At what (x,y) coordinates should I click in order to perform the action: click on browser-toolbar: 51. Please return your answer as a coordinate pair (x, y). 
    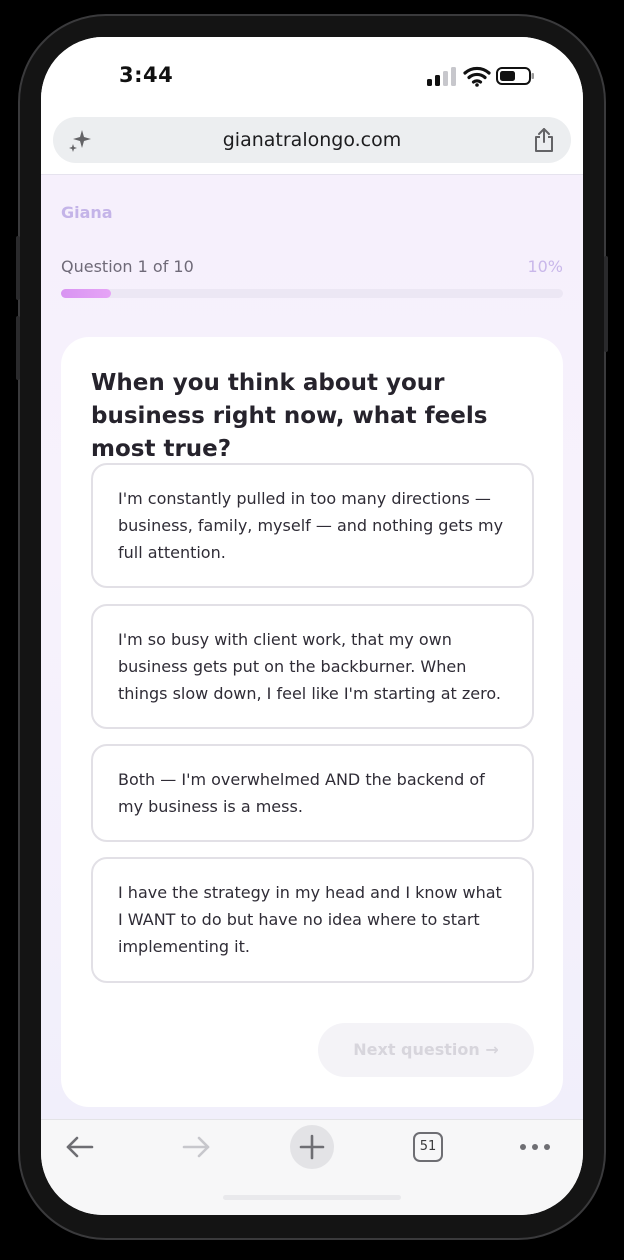
    Looking at the image, I should click on (312, 1167).